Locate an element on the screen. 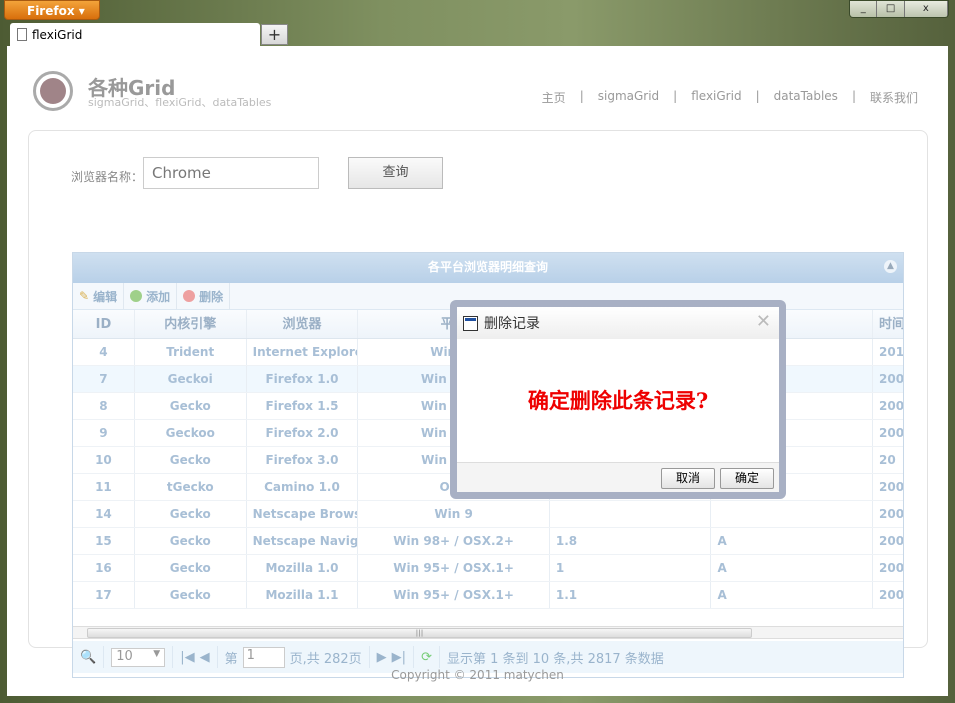 This screenshot has height=703, width=955. minimize-button: _ is located at coordinates (864, 9).